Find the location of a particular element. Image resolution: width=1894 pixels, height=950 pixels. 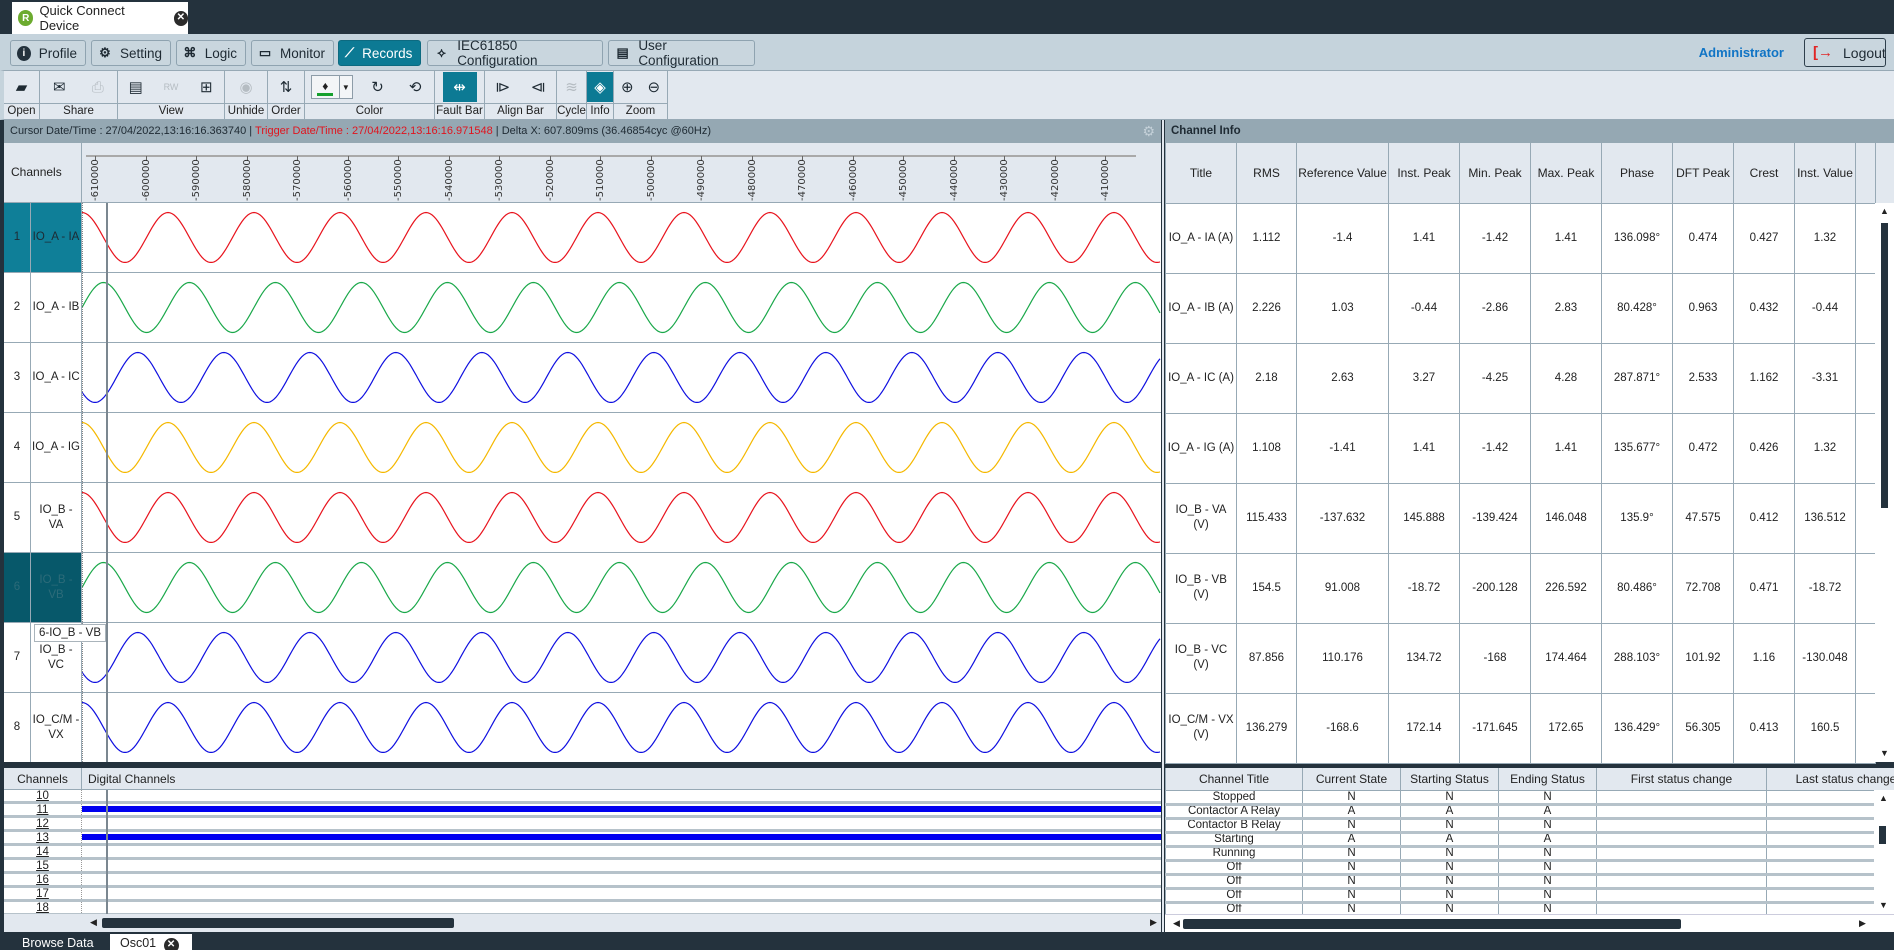

channel-name: IO_B - VB is located at coordinates (56, 587).